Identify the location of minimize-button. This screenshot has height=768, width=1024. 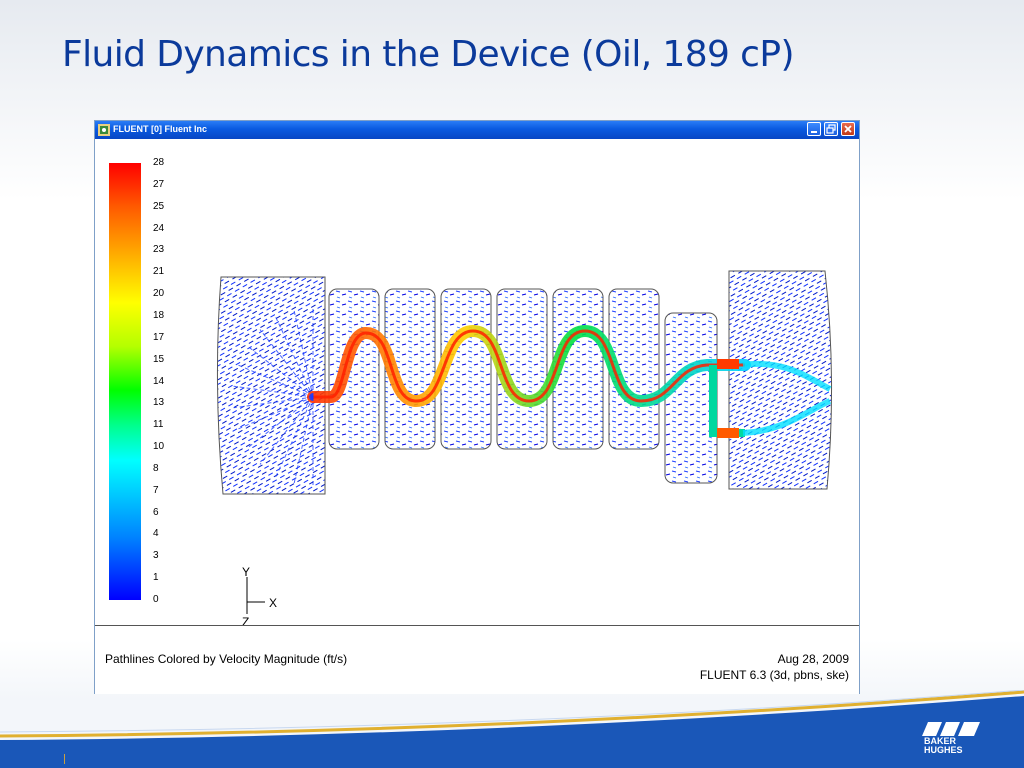
(814, 129).